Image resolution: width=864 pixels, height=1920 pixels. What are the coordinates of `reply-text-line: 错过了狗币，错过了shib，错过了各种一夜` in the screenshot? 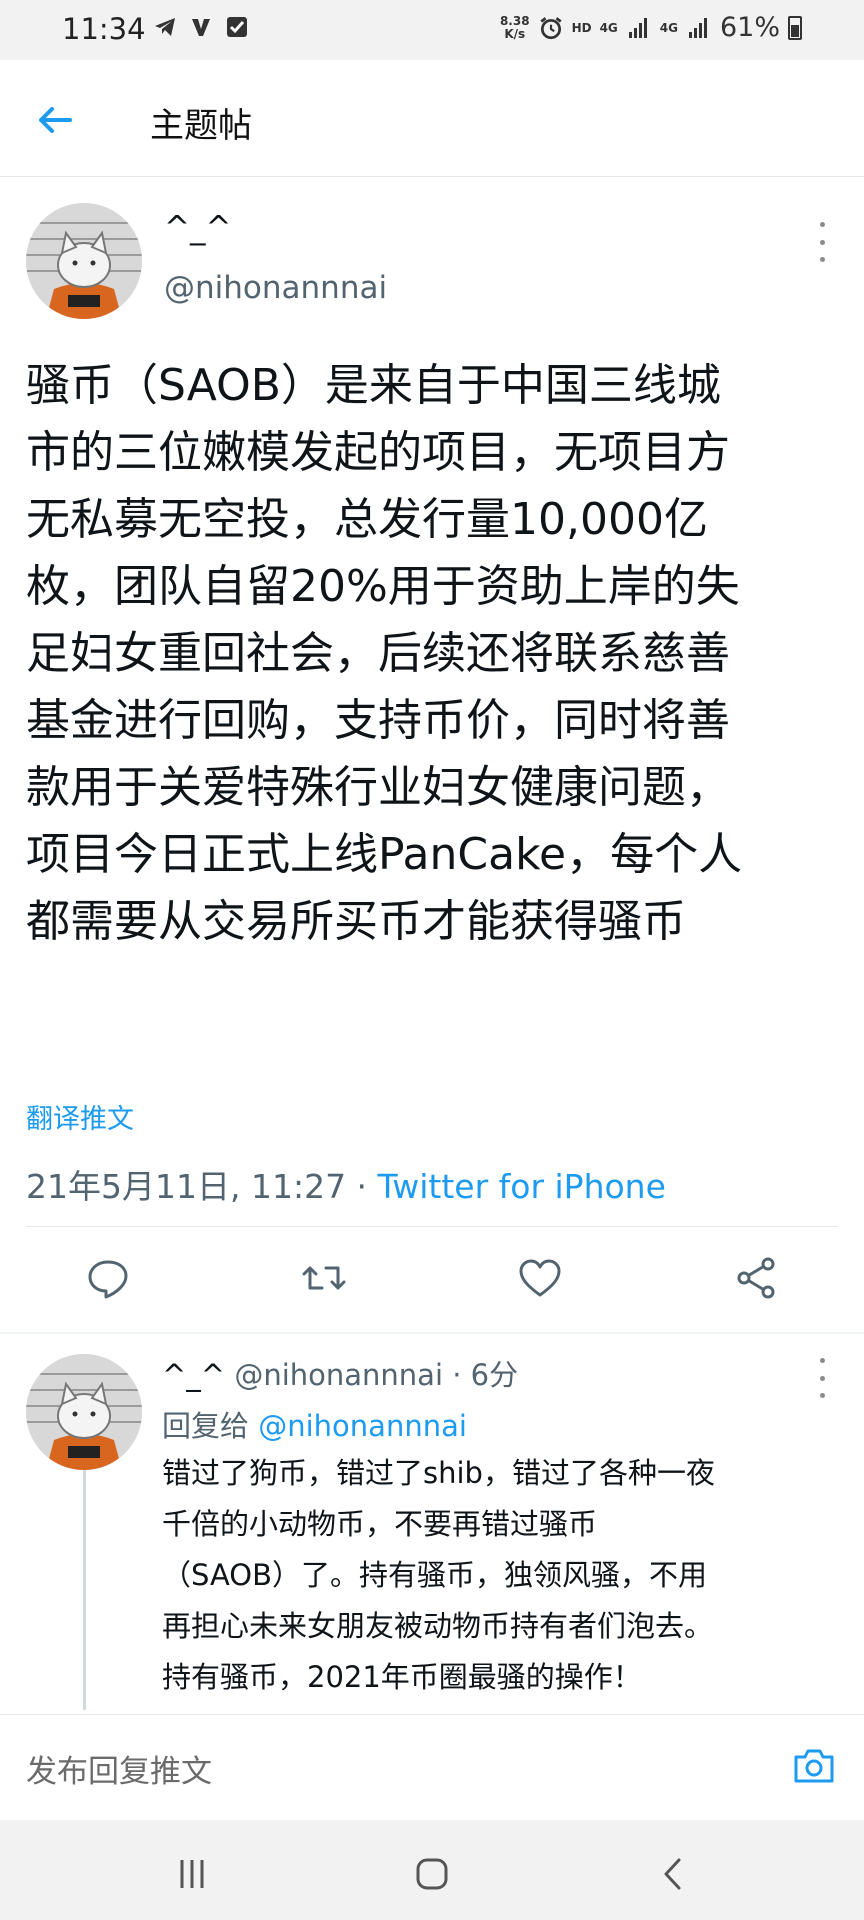 It's located at (438, 1473).